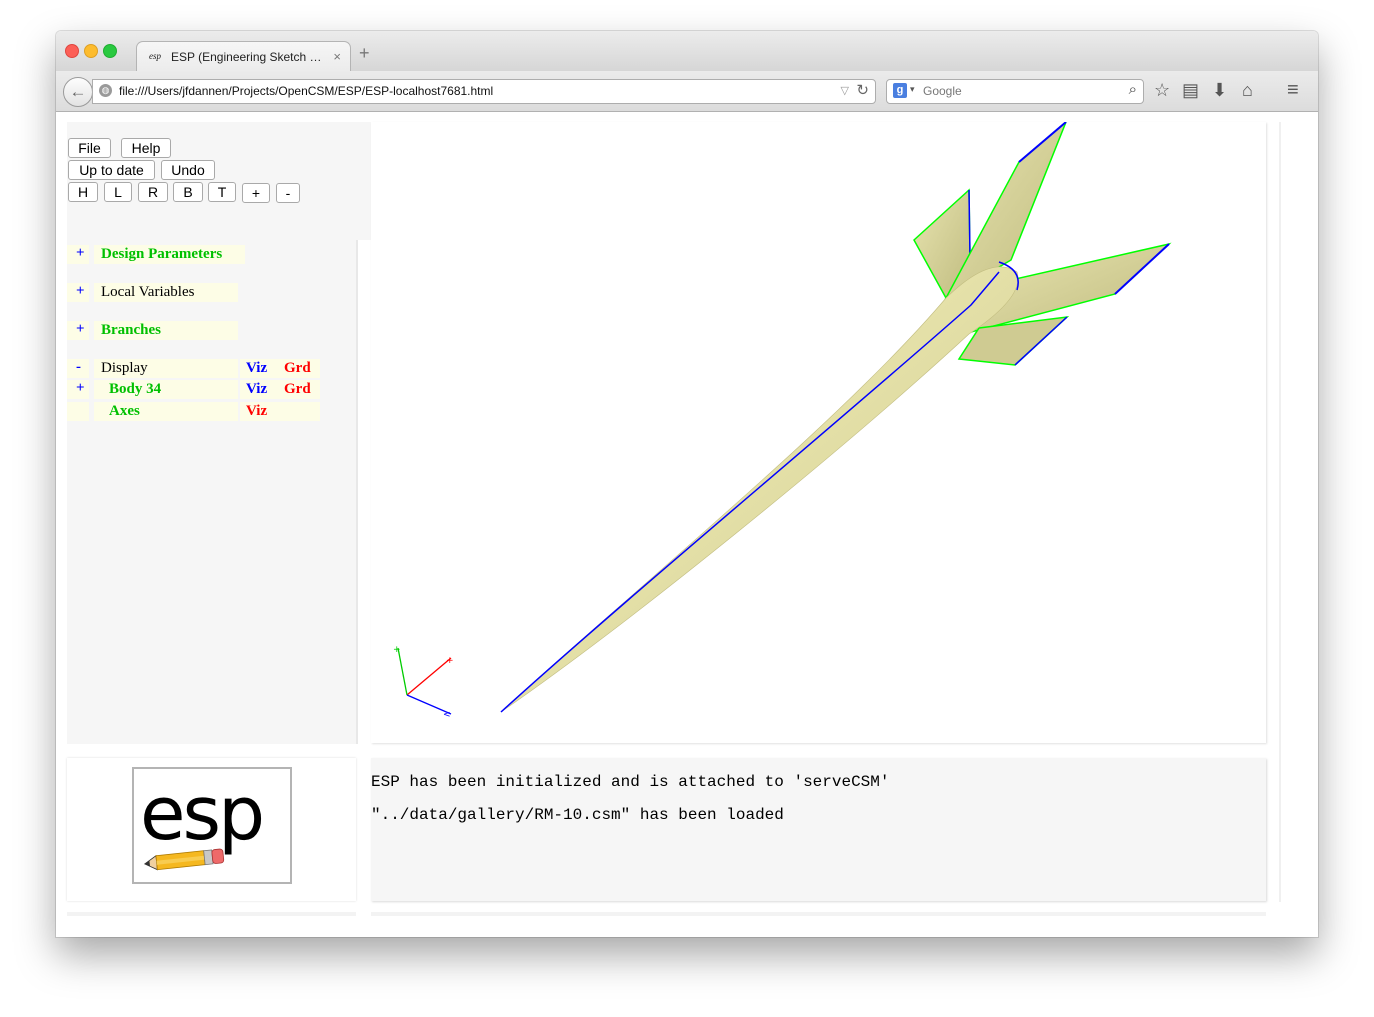 Image resolution: width=1374 pixels, height=1017 pixels. I want to click on new-tab-icon: +, so click(364, 53).